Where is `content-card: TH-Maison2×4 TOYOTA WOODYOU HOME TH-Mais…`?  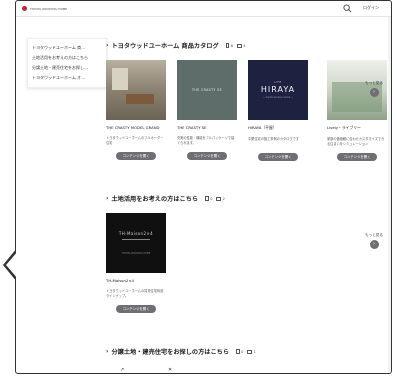
content-card: TH-Maison2×4 TOYOTA WOODYOU HOME TH-Mais… is located at coordinates (136, 263).